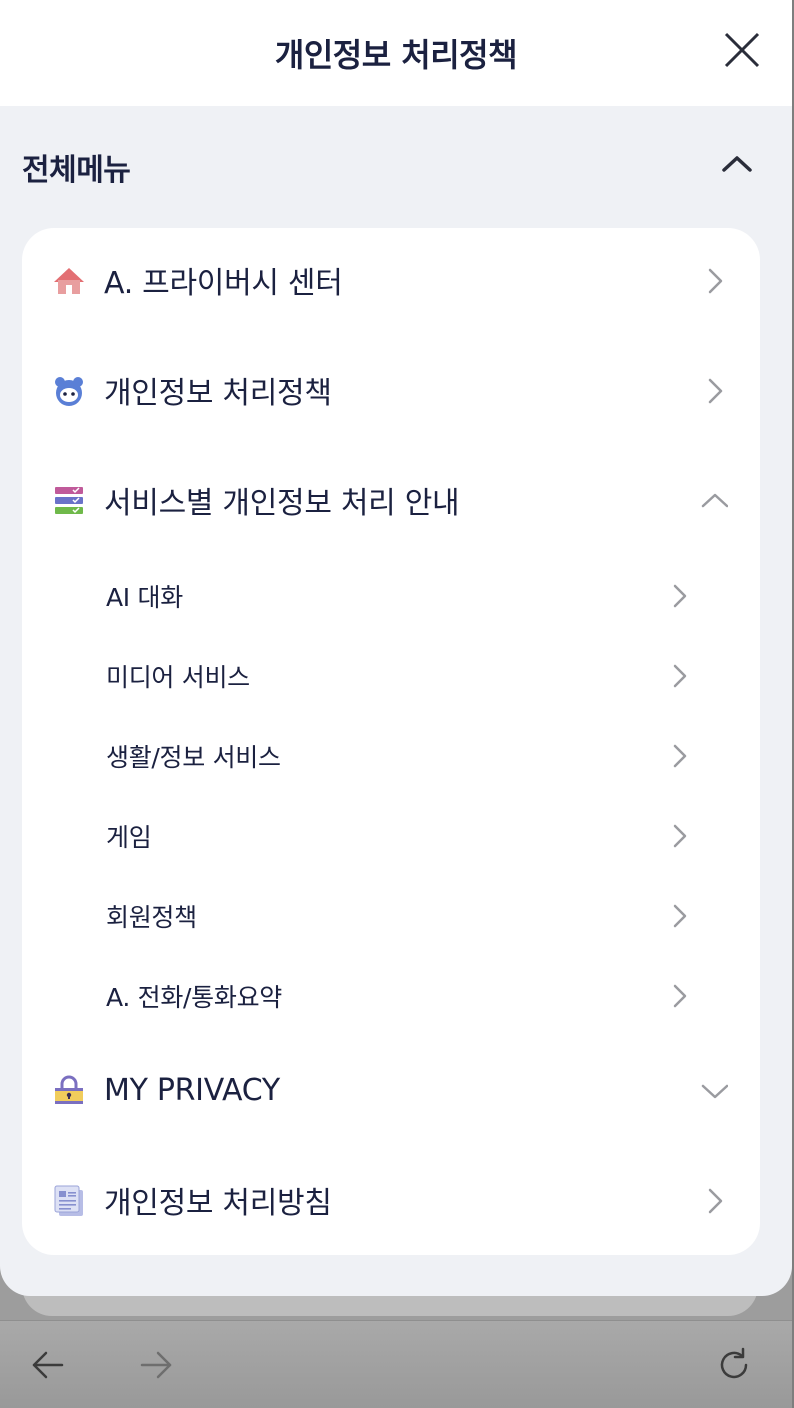 The width and height of the screenshot is (794, 1408). I want to click on all-menu-header: 전체메뉴, so click(396, 167).